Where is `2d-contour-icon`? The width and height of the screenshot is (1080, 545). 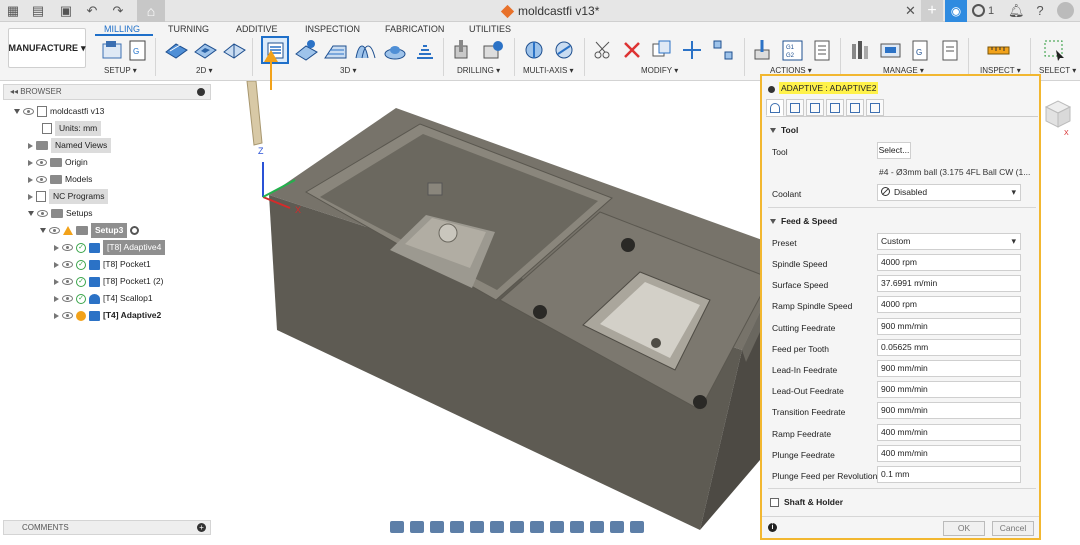
2d-contour-icon is located at coordinates (234, 50).